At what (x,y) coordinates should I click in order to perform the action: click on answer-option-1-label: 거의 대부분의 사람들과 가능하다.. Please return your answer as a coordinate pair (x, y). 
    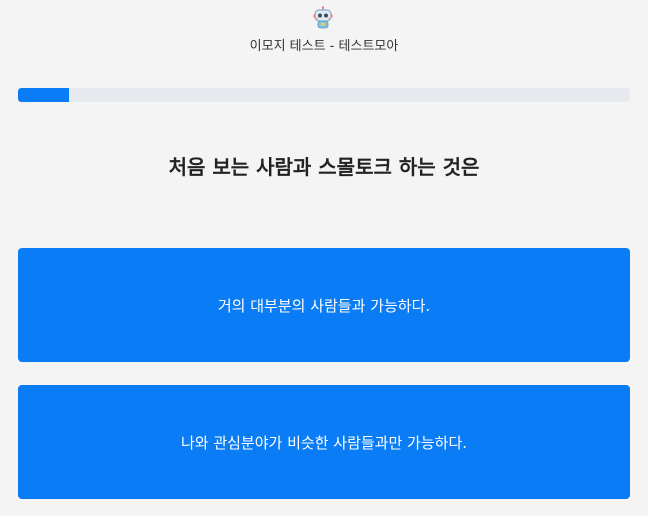
    Looking at the image, I should click on (324, 305).